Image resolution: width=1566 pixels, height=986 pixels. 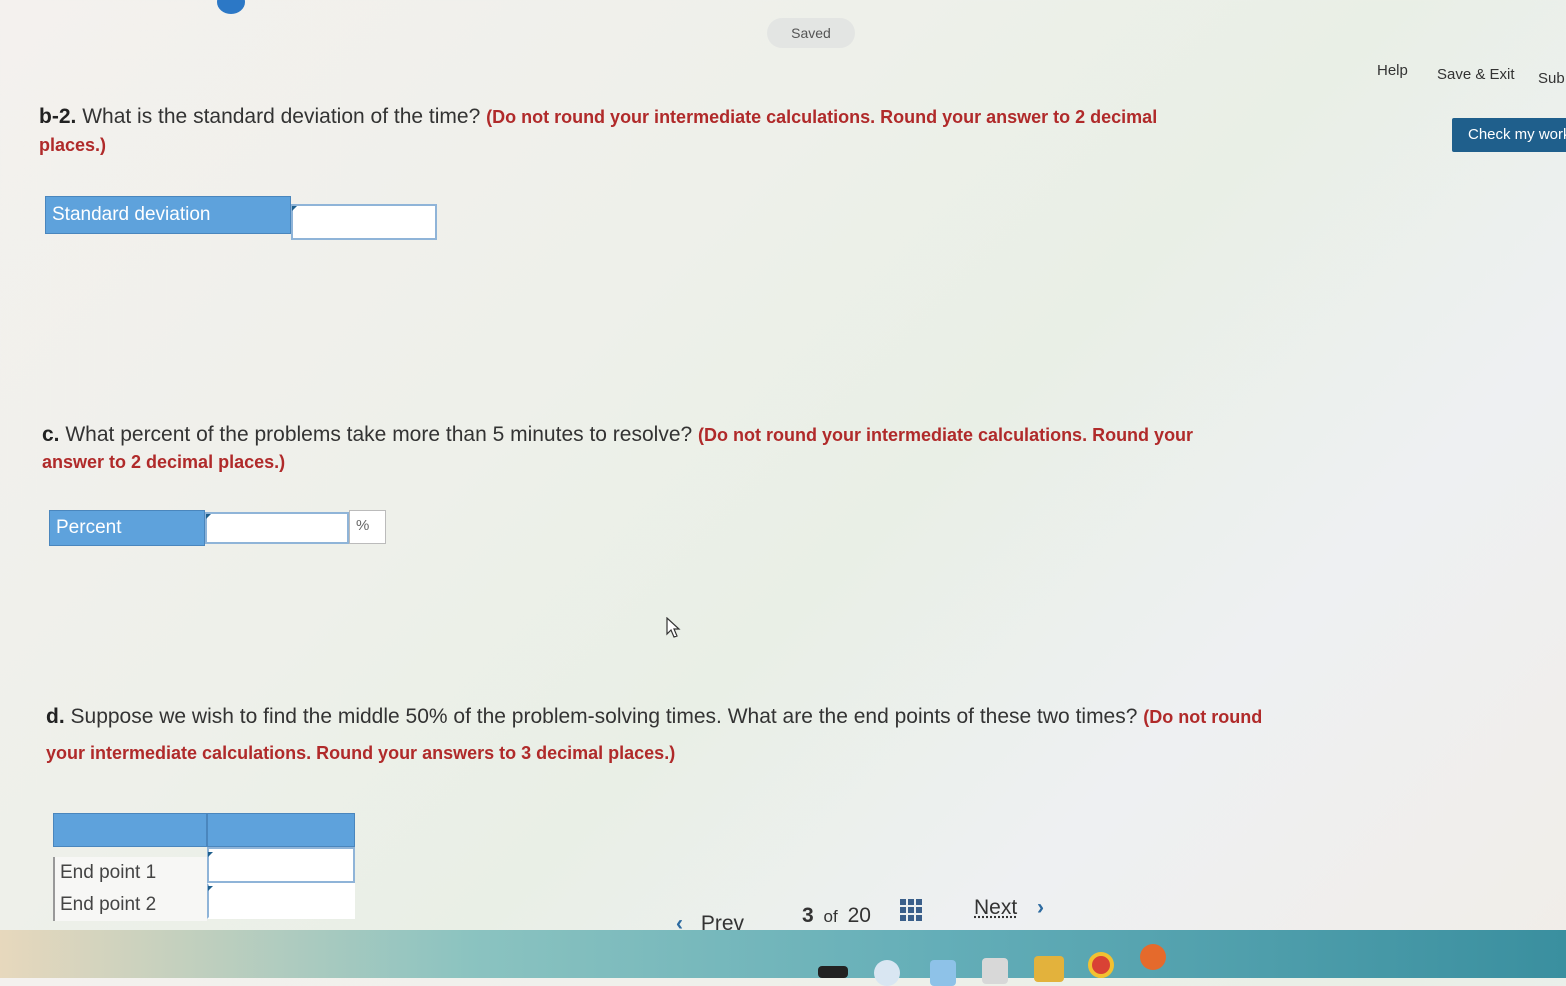 What do you see at coordinates (995, 907) in the screenshot?
I see `next-label: Next` at bounding box center [995, 907].